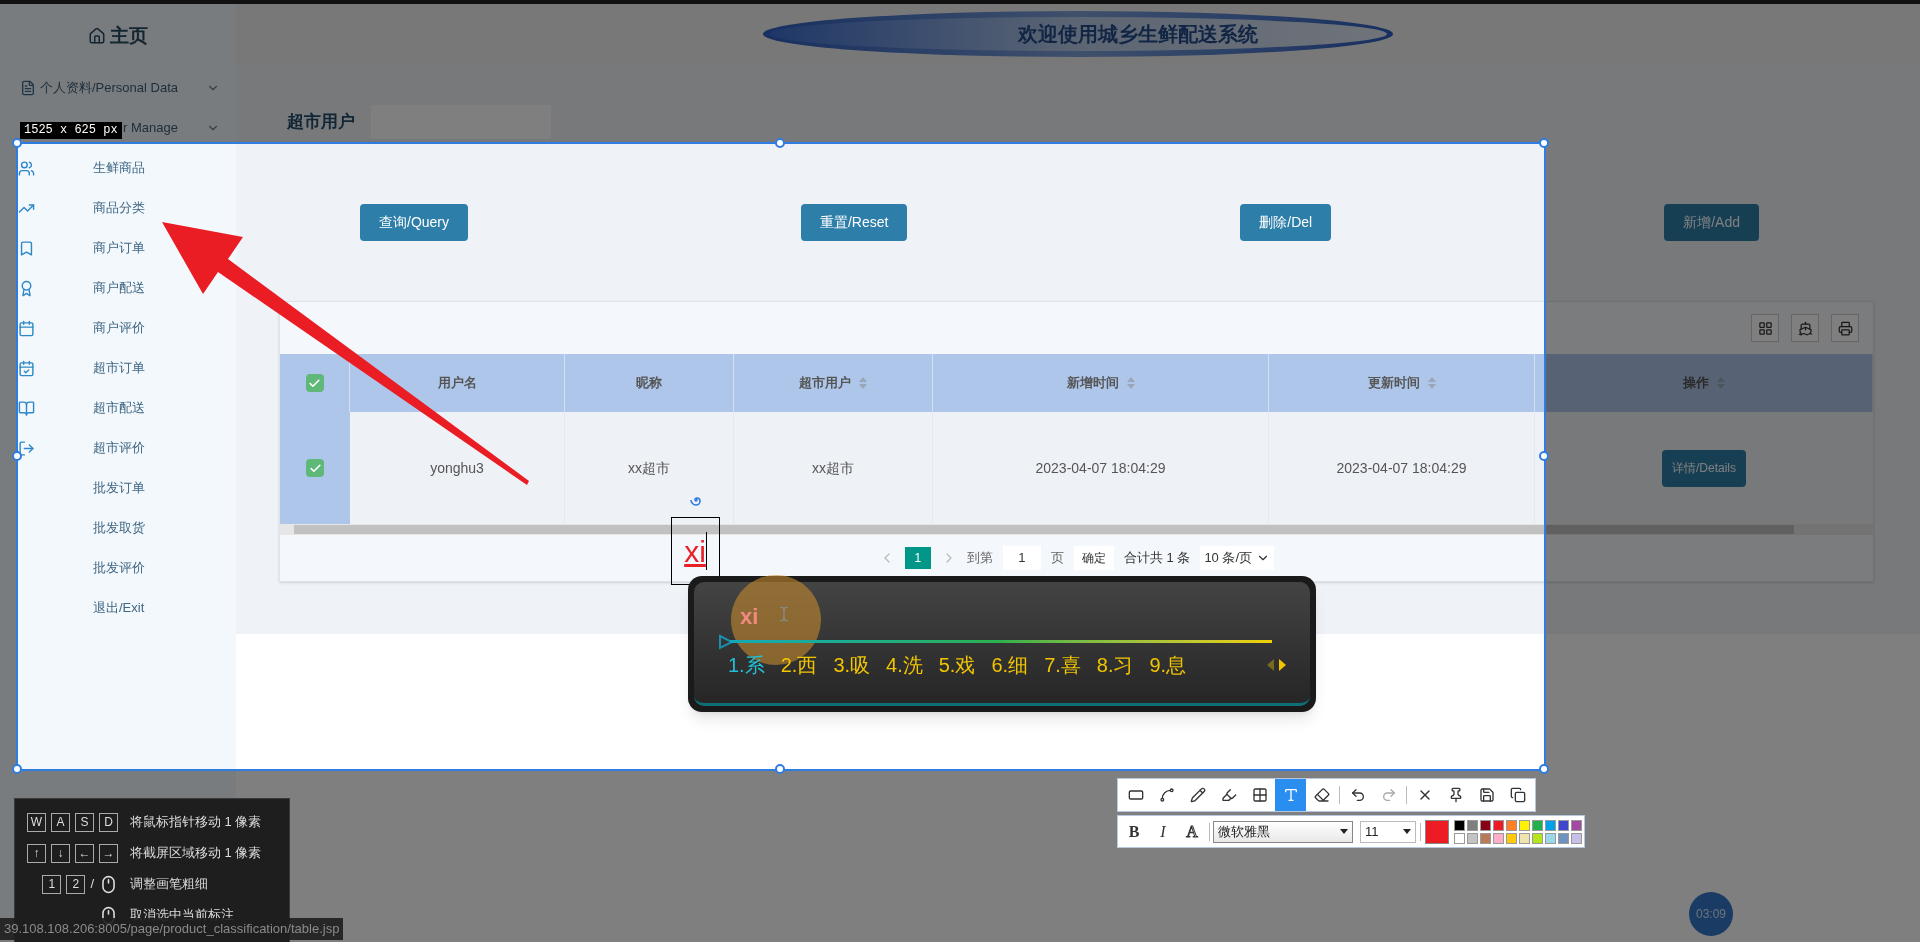  What do you see at coordinates (696, 500) in the screenshot?
I see `spiral-icon` at bounding box center [696, 500].